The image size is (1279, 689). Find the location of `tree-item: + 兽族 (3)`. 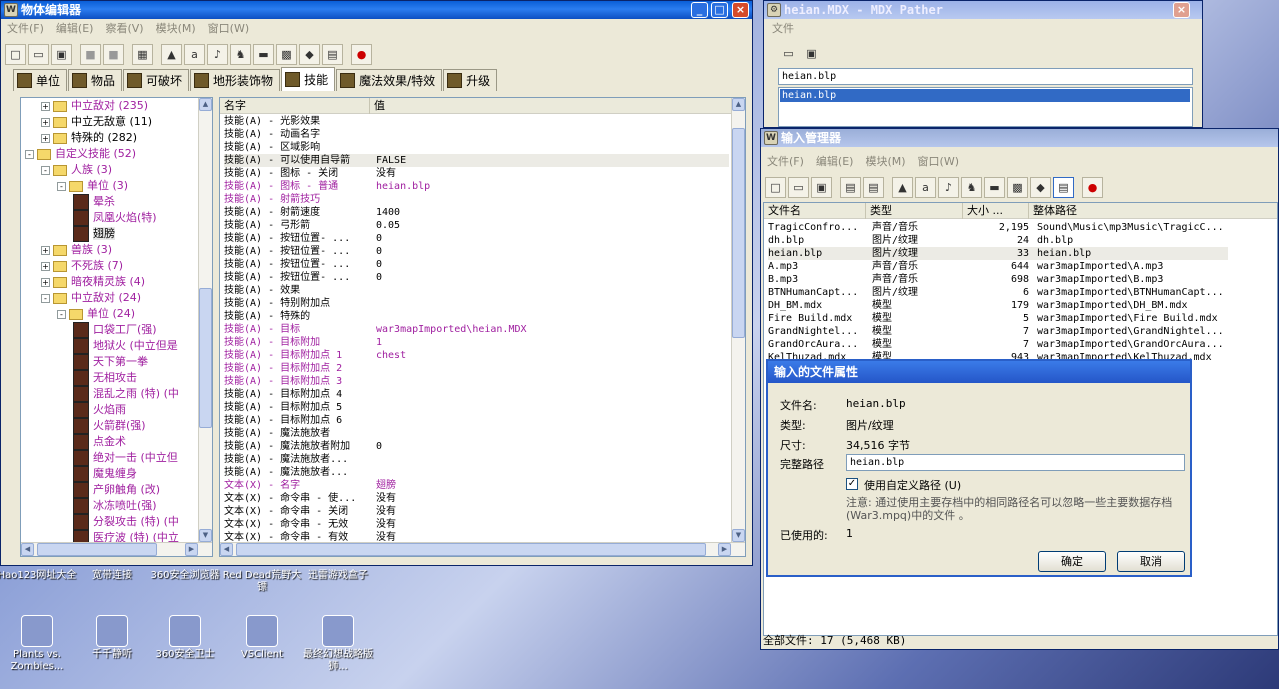

tree-item: + 兽族 (3) is located at coordinates (76, 250).